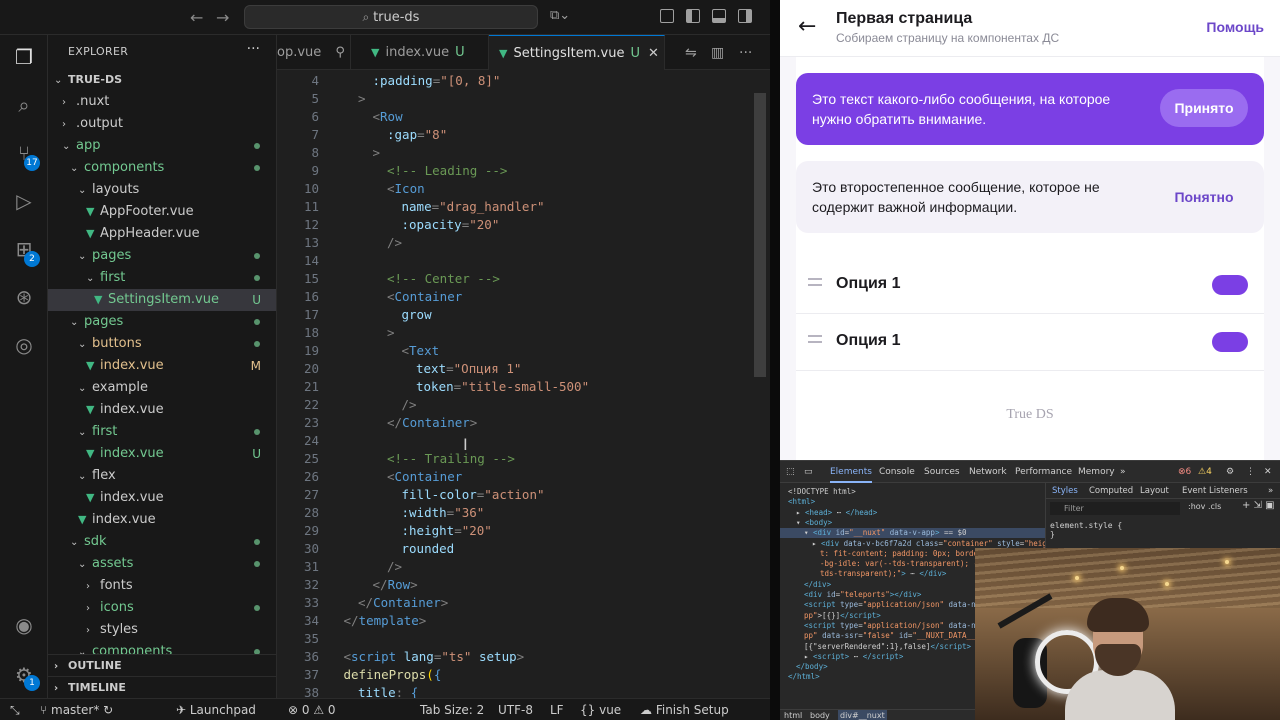  Describe the element at coordinates (1215, 491) in the screenshot. I see `styles-tab-event-listeners: Event Listeners` at that location.